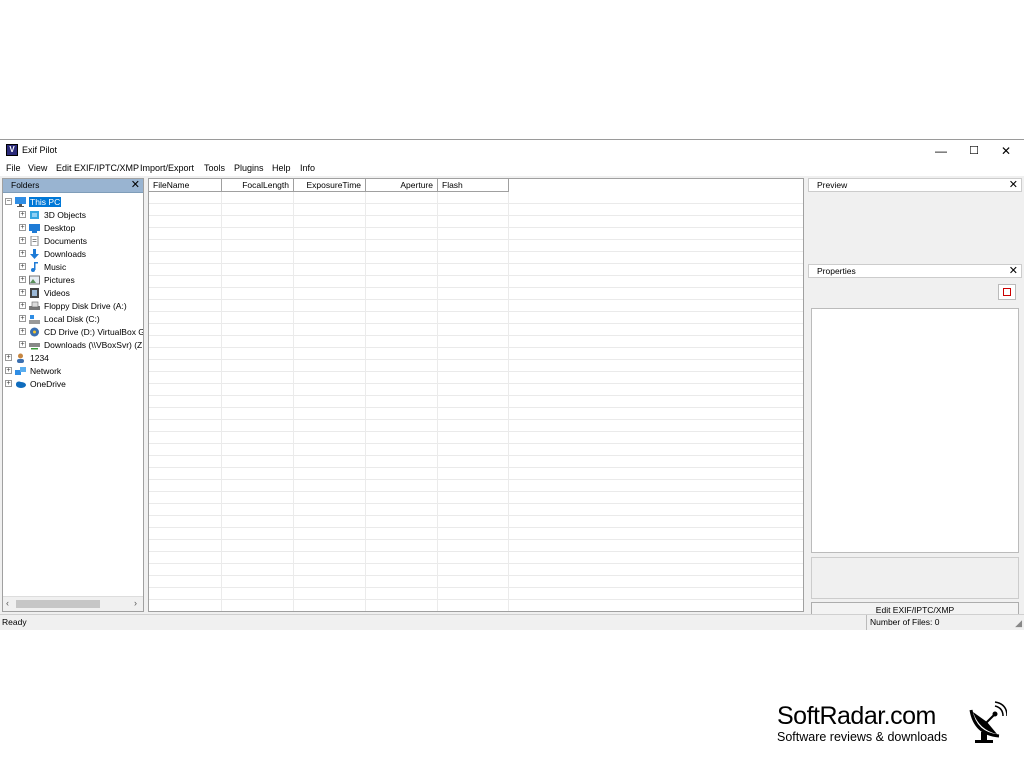 This screenshot has height=769, width=1025. What do you see at coordinates (7, 603) in the screenshot?
I see `scroll-left-icon: ‹` at bounding box center [7, 603].